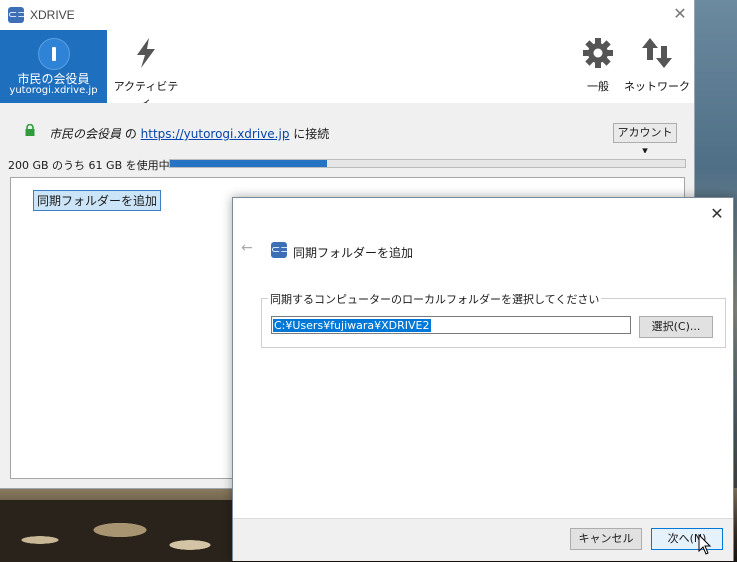  What do you see at coordinates (116, 531) in the screenshot?
I see `desktop-wallpaper-rocks` at bounding box center [116, 531].